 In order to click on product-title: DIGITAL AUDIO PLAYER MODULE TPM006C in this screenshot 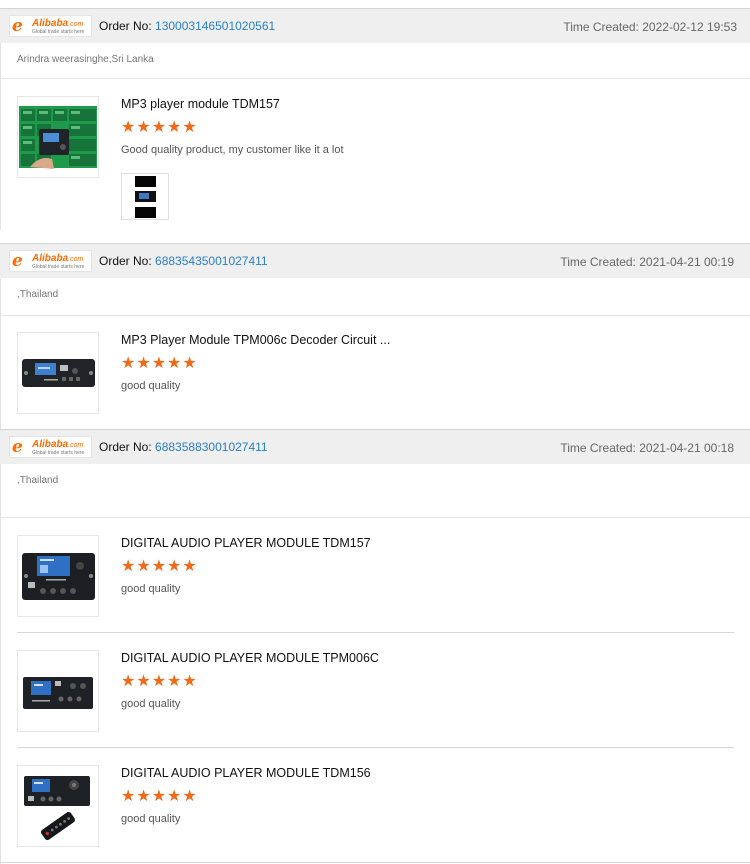, I will do `click(250, 658)`.